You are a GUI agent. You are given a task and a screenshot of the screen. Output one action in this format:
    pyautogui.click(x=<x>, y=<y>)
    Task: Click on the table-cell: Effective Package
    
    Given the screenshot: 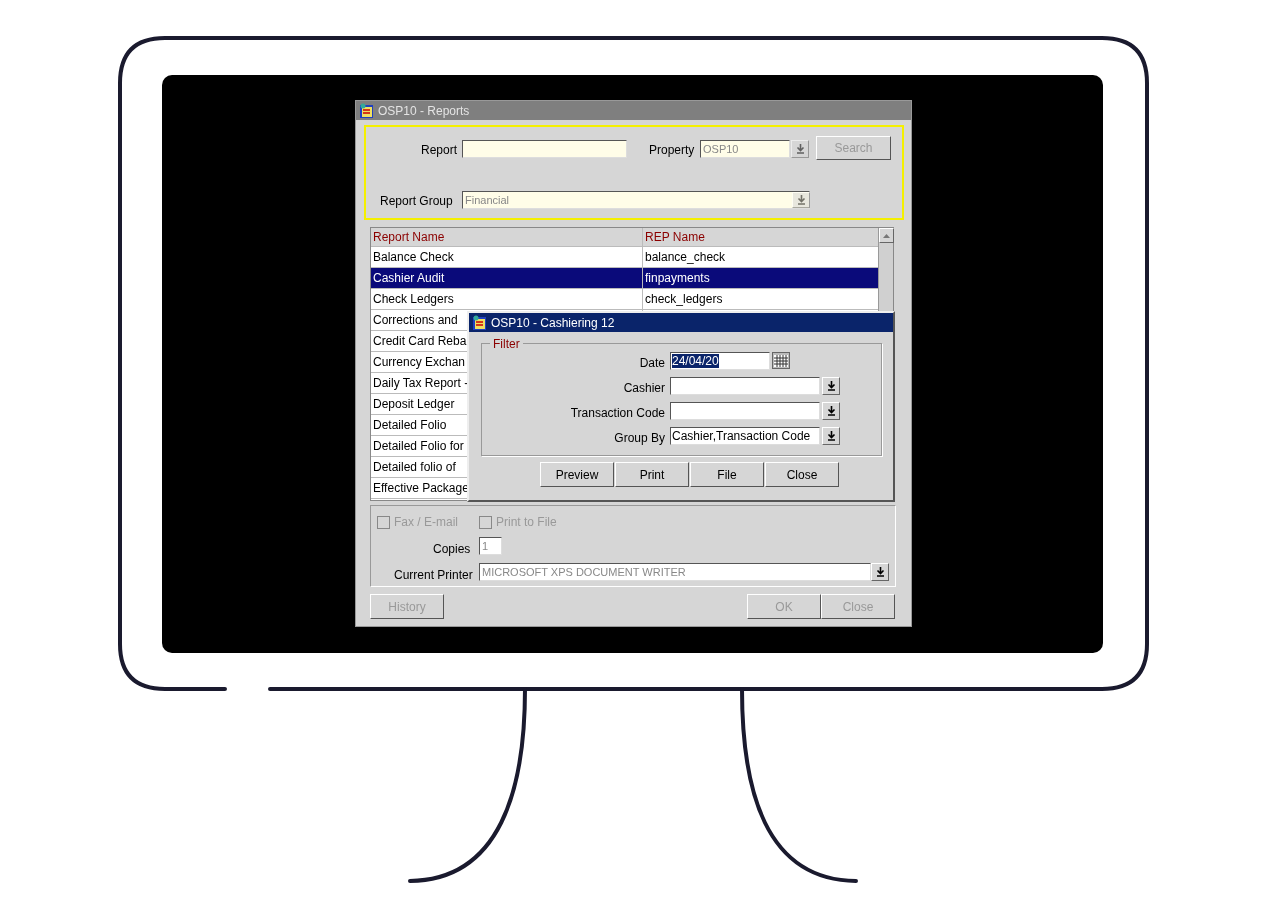 What is the action you would take?
    pyautogui.click(x=421, y=488)
    